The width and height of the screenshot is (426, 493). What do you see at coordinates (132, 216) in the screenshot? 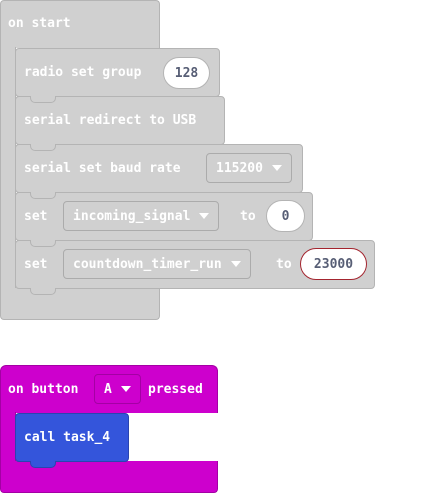
I see `incoming-signal-variable: incoming_signal` at bounding box center [132, 216].